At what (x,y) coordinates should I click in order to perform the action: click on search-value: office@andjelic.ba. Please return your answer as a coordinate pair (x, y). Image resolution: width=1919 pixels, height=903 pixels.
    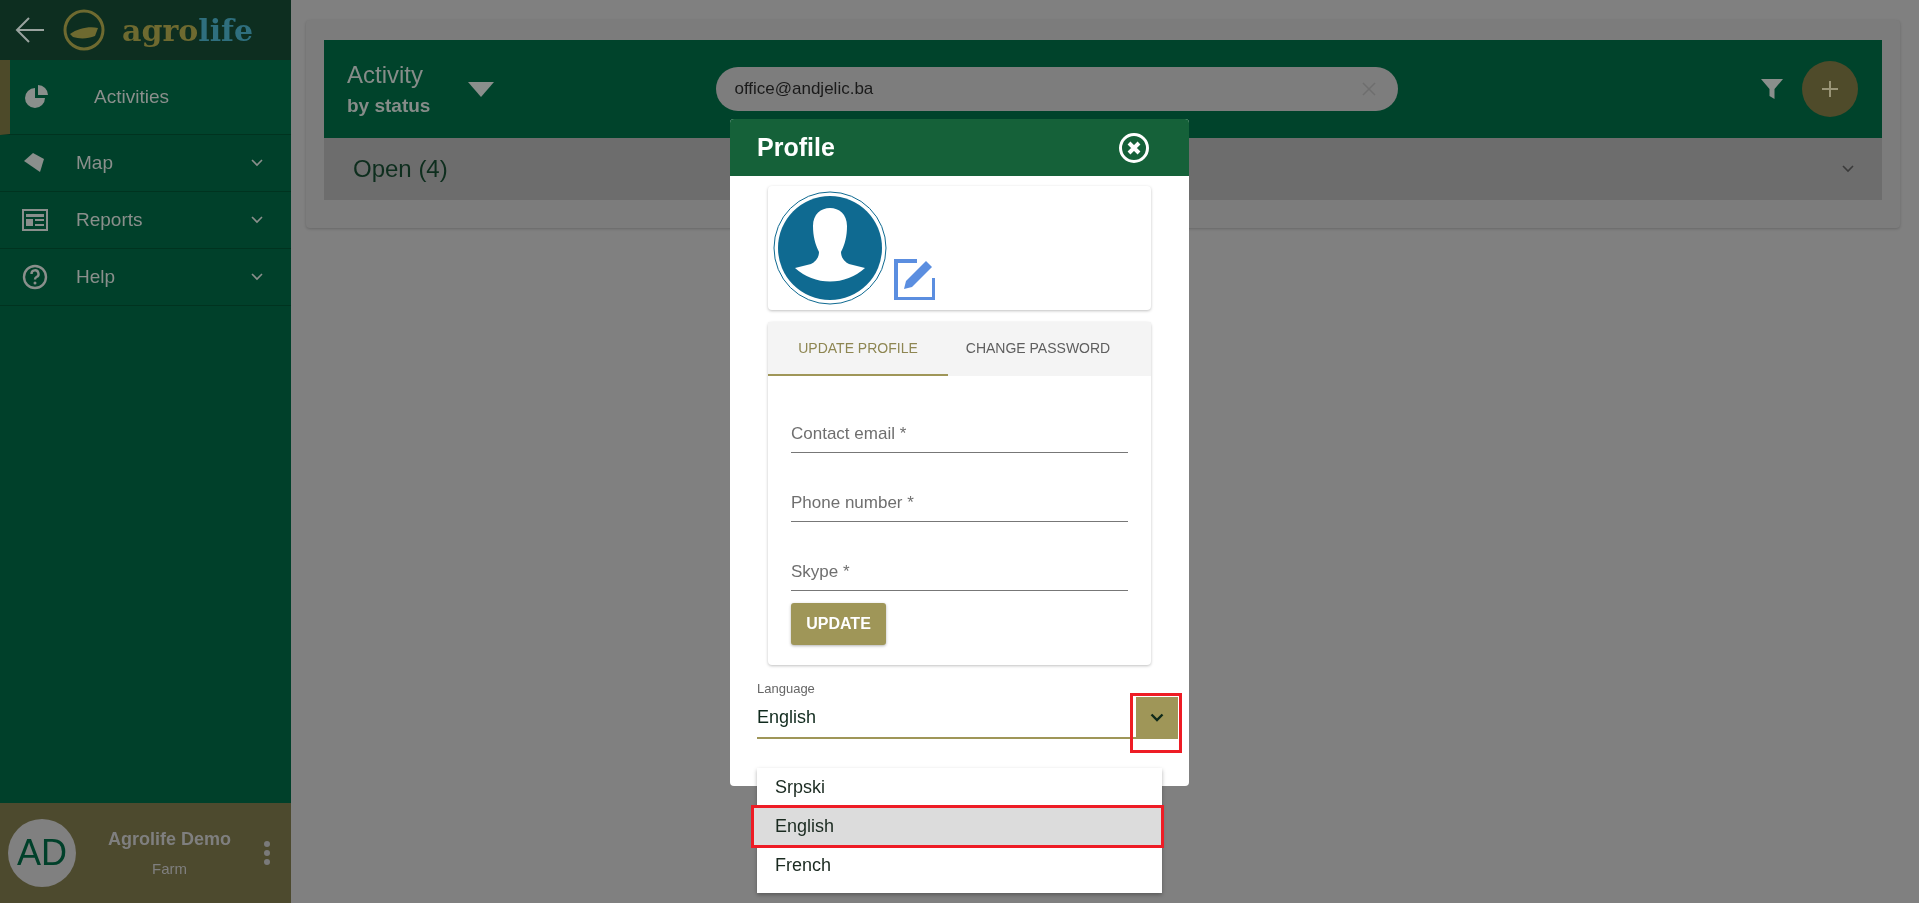
    Looking at the image, I should click on (804, 89).